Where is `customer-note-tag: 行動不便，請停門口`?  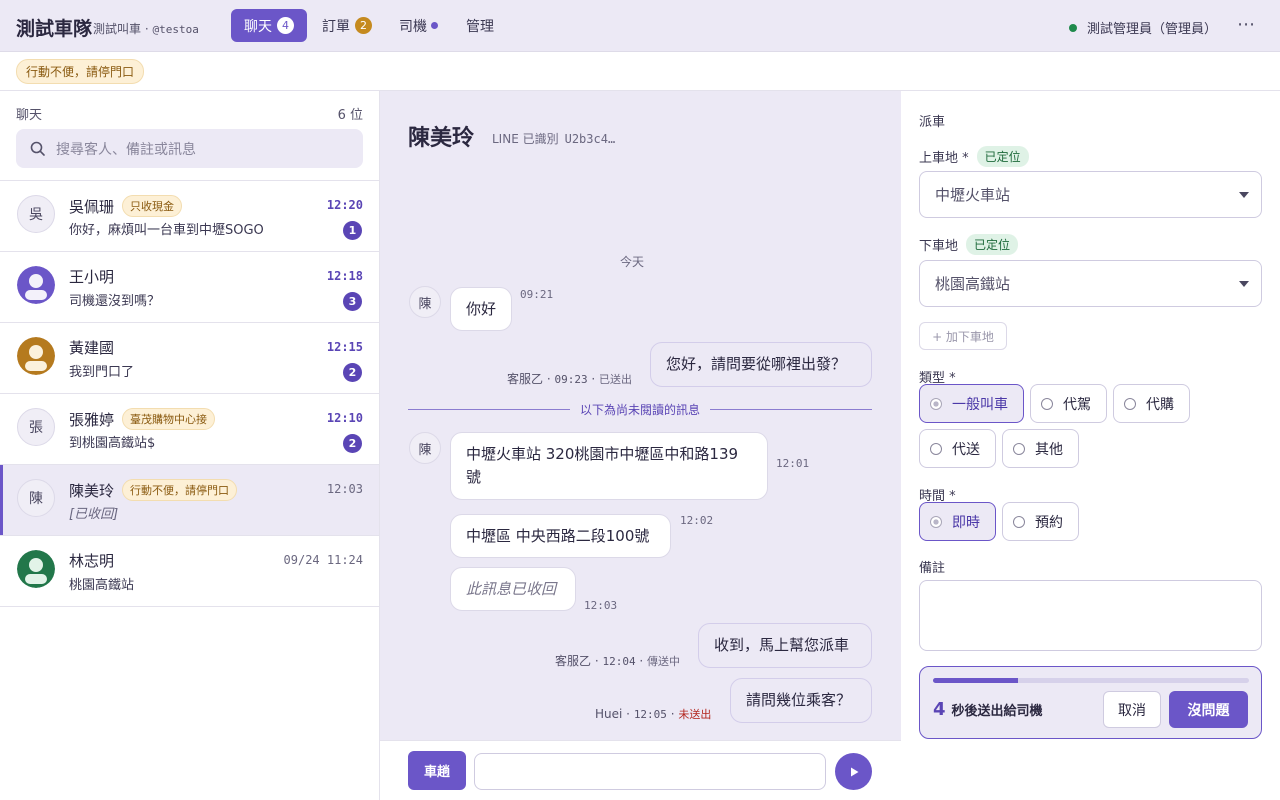
customer-note-tag: 行動不便，請停門口 is located at coordinates (80, 71).